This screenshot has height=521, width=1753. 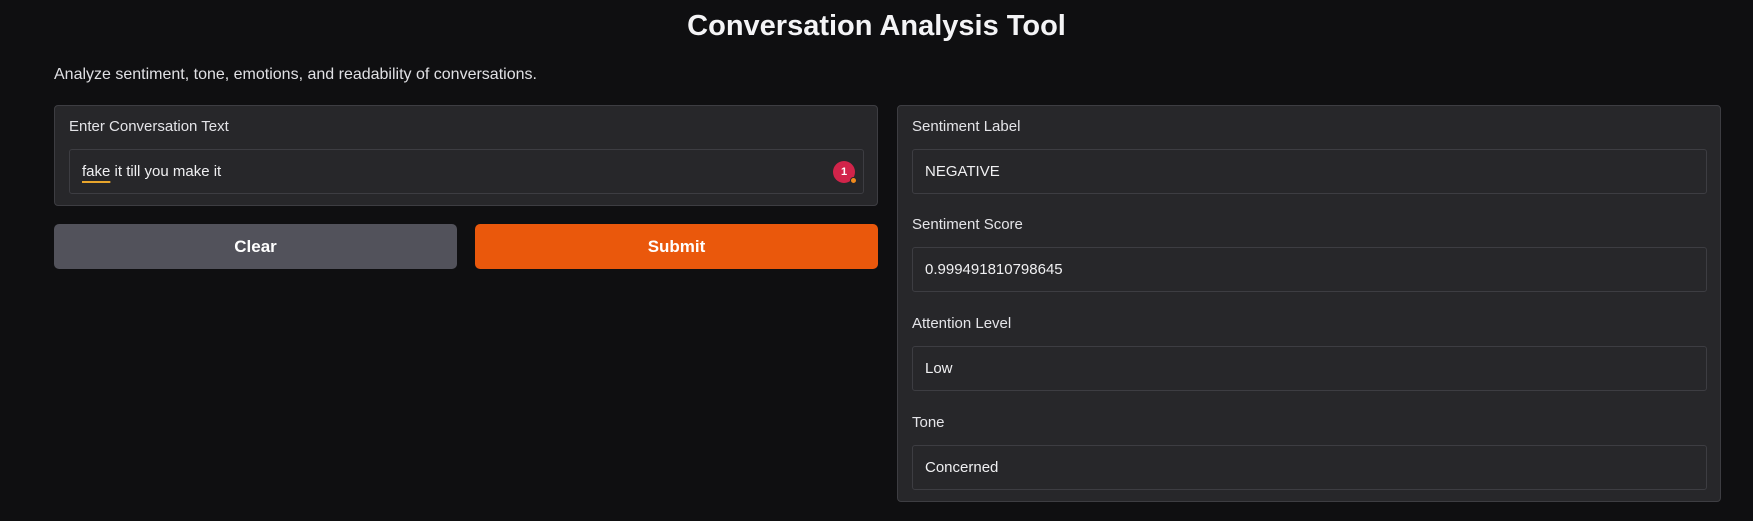 I want to click on input-text-rest: it till you make it, so click(x=166, y=171).